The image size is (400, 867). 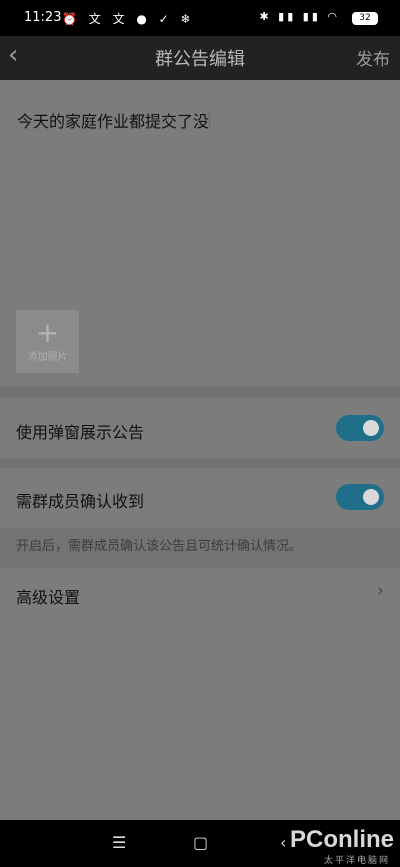 What do you see at coordinates (299, 16) in the screenshot?
I see `signal-icons: ✱ ▮▮ ▮▮ ◠` at bounding box center [299, 16].